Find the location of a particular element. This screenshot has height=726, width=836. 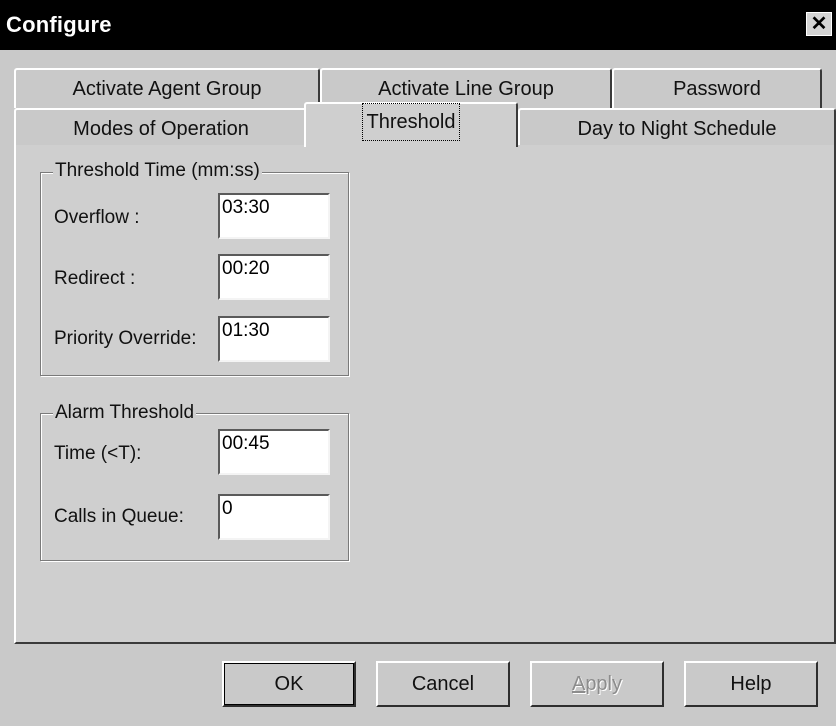

alarm-time-field: 00:45 is located at coordinates (274, 452).